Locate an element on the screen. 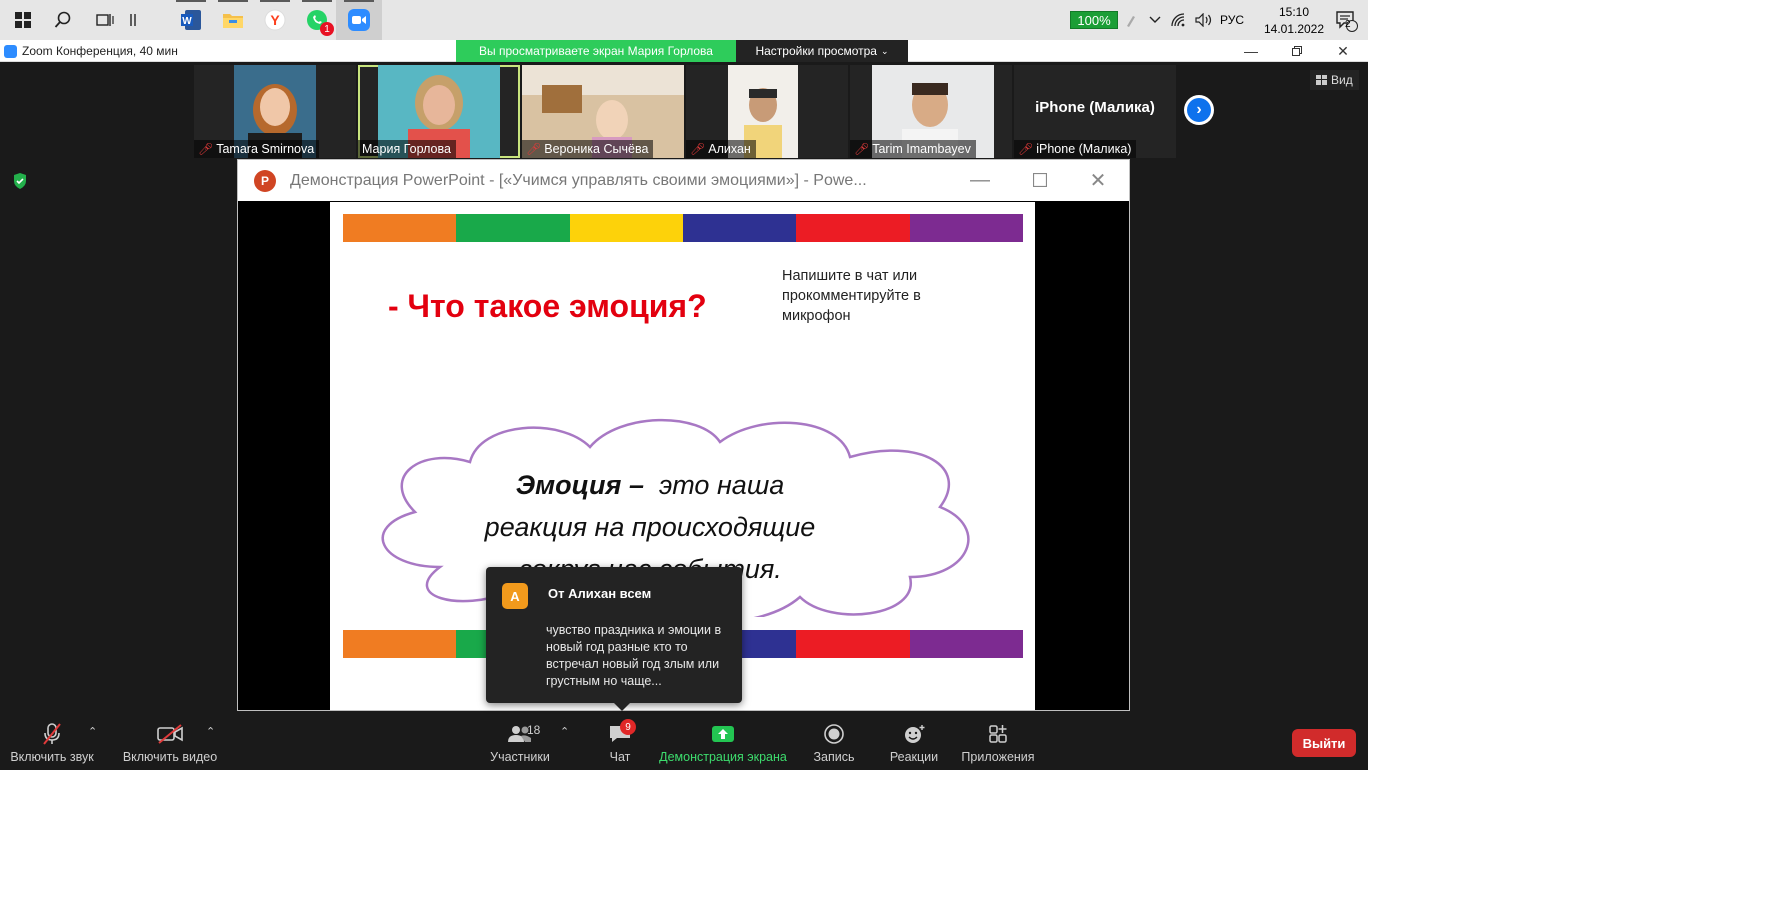  whatsapp-badge: 1 is located at coordinates (327, 29).